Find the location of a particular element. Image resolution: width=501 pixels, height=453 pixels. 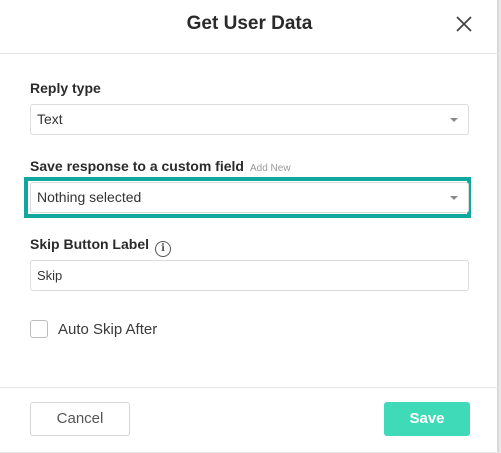

custom-field-value: Nothing selected is located at coordinates (89, 197).